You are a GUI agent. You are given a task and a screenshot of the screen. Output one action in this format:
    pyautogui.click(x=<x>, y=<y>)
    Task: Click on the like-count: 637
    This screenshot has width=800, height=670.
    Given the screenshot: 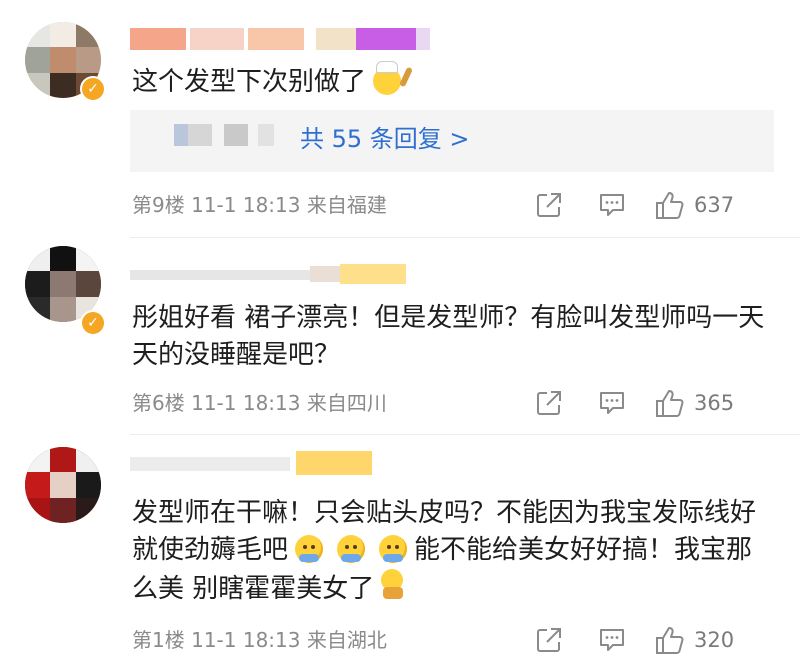 What is the action you would take?
    pyautogui.click(x=714, y=205)
    